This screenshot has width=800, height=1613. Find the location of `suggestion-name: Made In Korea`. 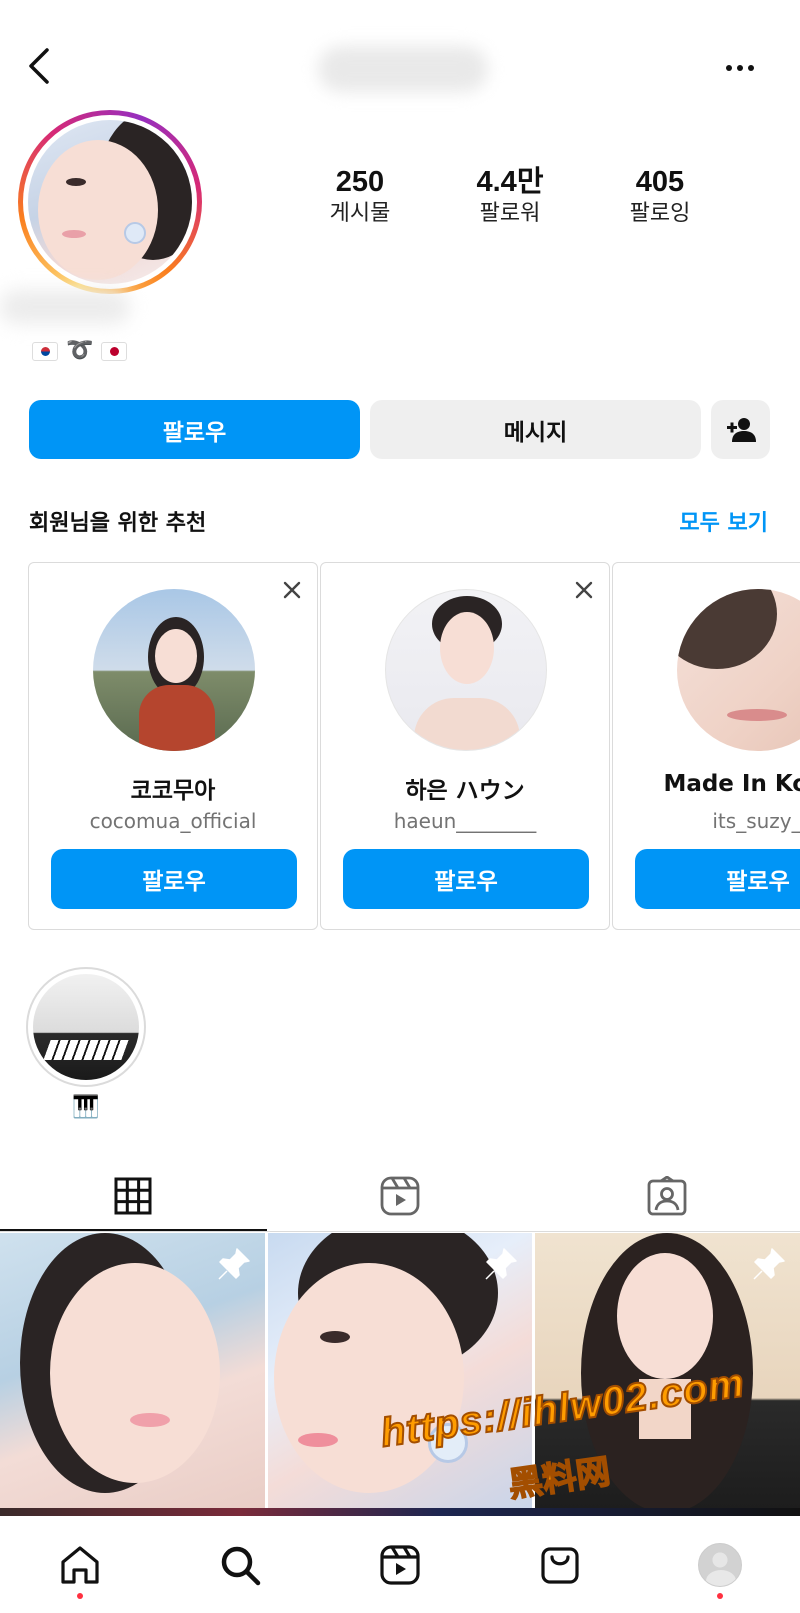

suggestion-name: Made In Korea is located at coordinates (731, 784).